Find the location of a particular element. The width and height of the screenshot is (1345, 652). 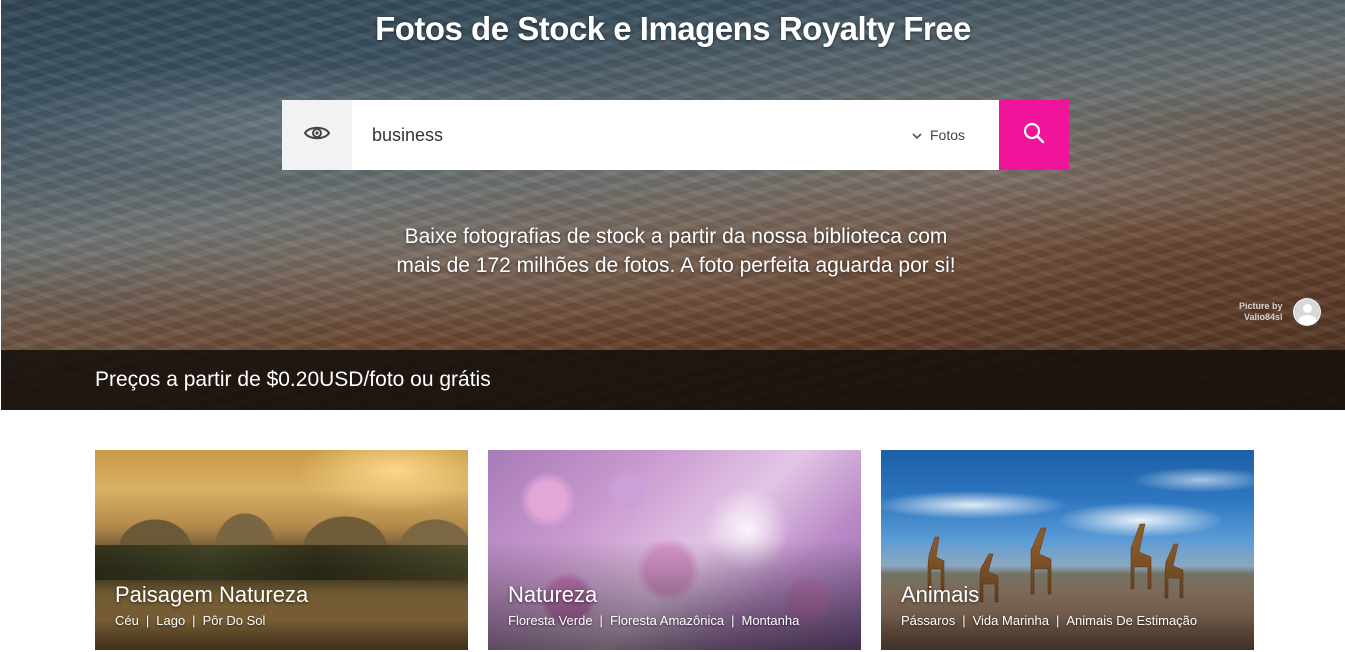

media-type-dropdown: Fotos is located at coordinates (955, 135).